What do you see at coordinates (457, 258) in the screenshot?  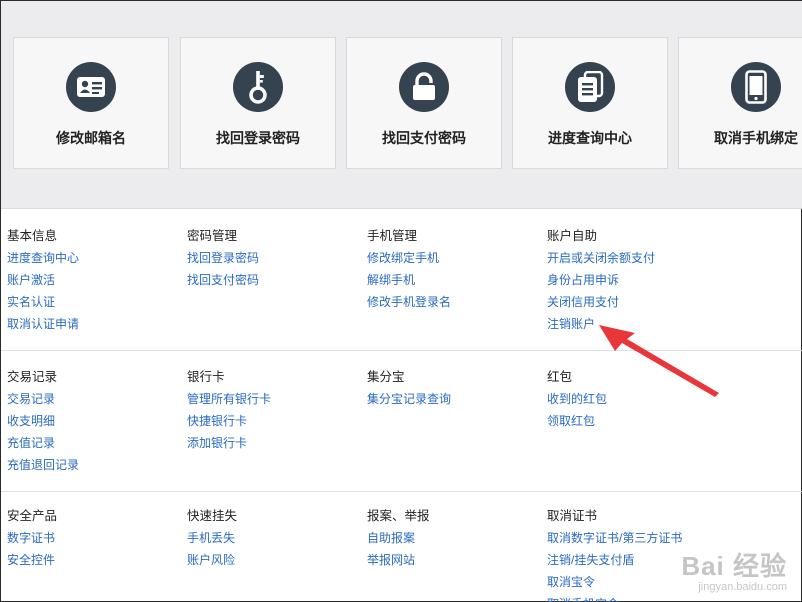 I see `link-modify-bound-phone: 修改绑定手机` at bounding box center [457, 258].